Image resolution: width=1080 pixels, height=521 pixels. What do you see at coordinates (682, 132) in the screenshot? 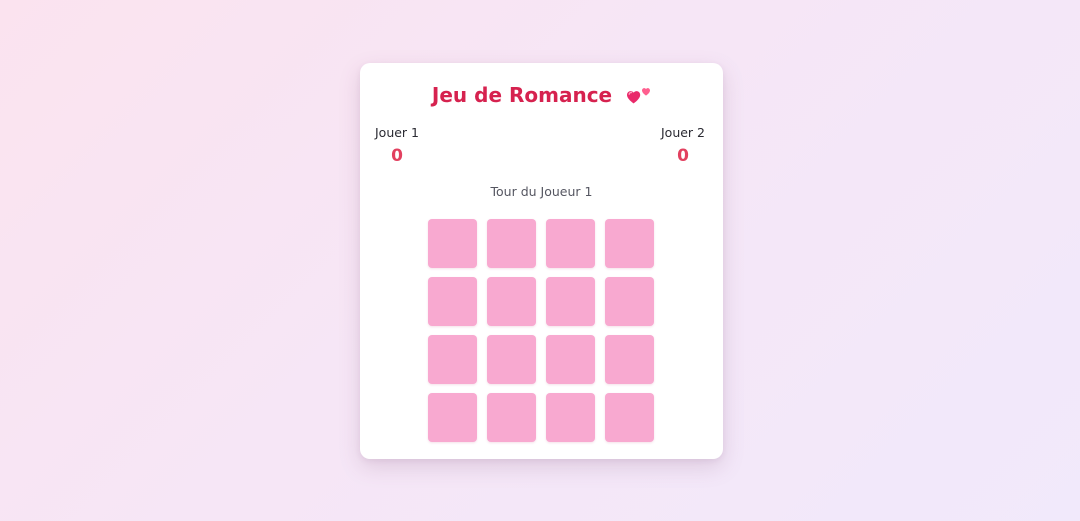
I see `player-2-name: Jouer 2` at bounding box center [682, 132].